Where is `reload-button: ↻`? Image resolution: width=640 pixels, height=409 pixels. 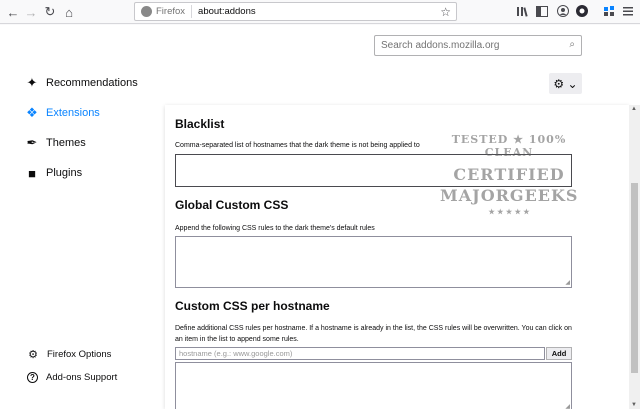
reload-button: ↻ is located at coordinates (50, 12).